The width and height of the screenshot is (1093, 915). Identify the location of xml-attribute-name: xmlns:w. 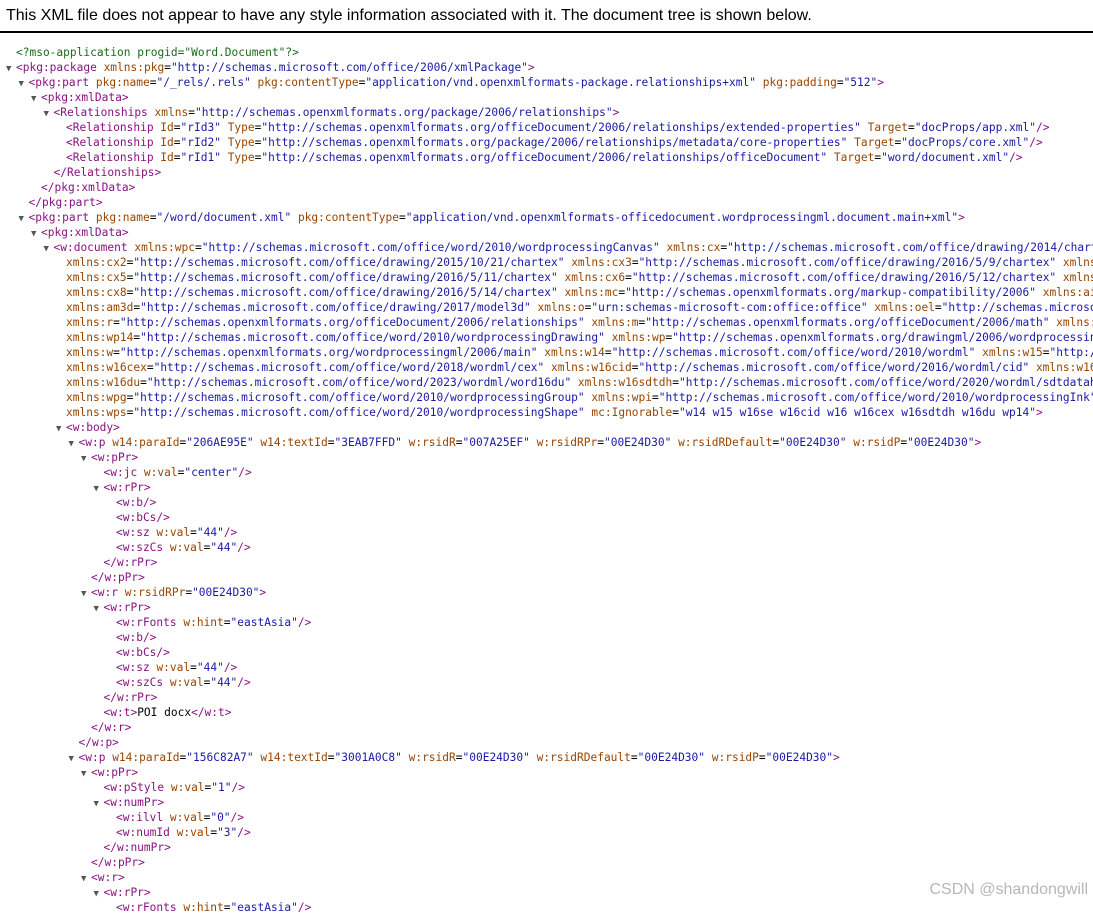
(90, 352).